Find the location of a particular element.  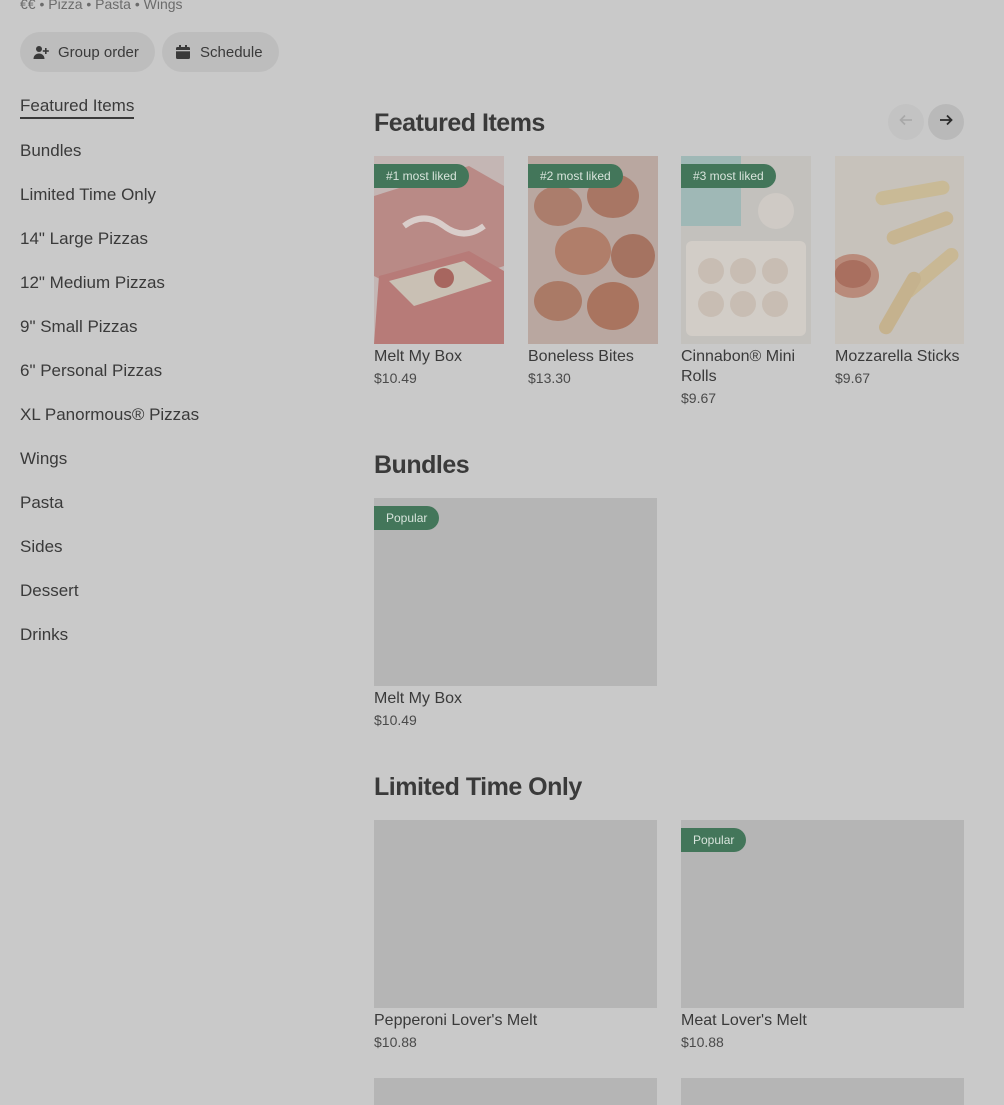

item-price: $13.30 is located at coordinates (549, 378).